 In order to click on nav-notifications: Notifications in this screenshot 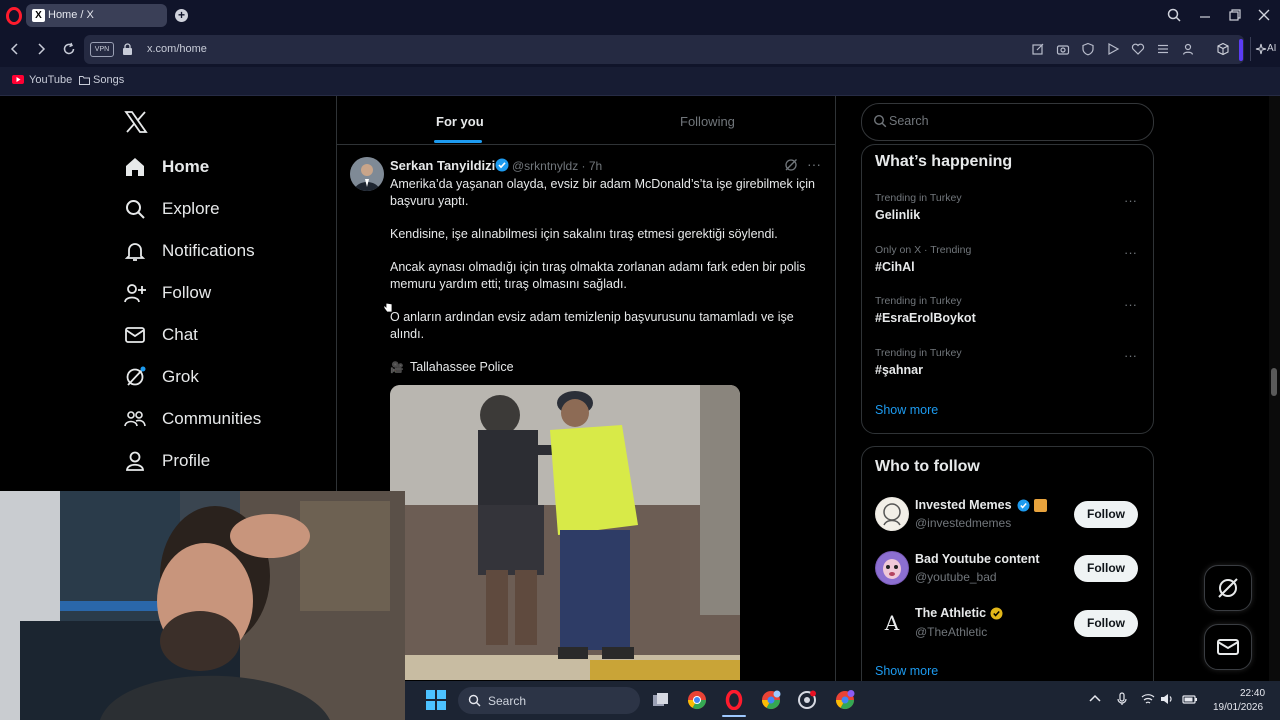, I will do `click(225, 252)`.